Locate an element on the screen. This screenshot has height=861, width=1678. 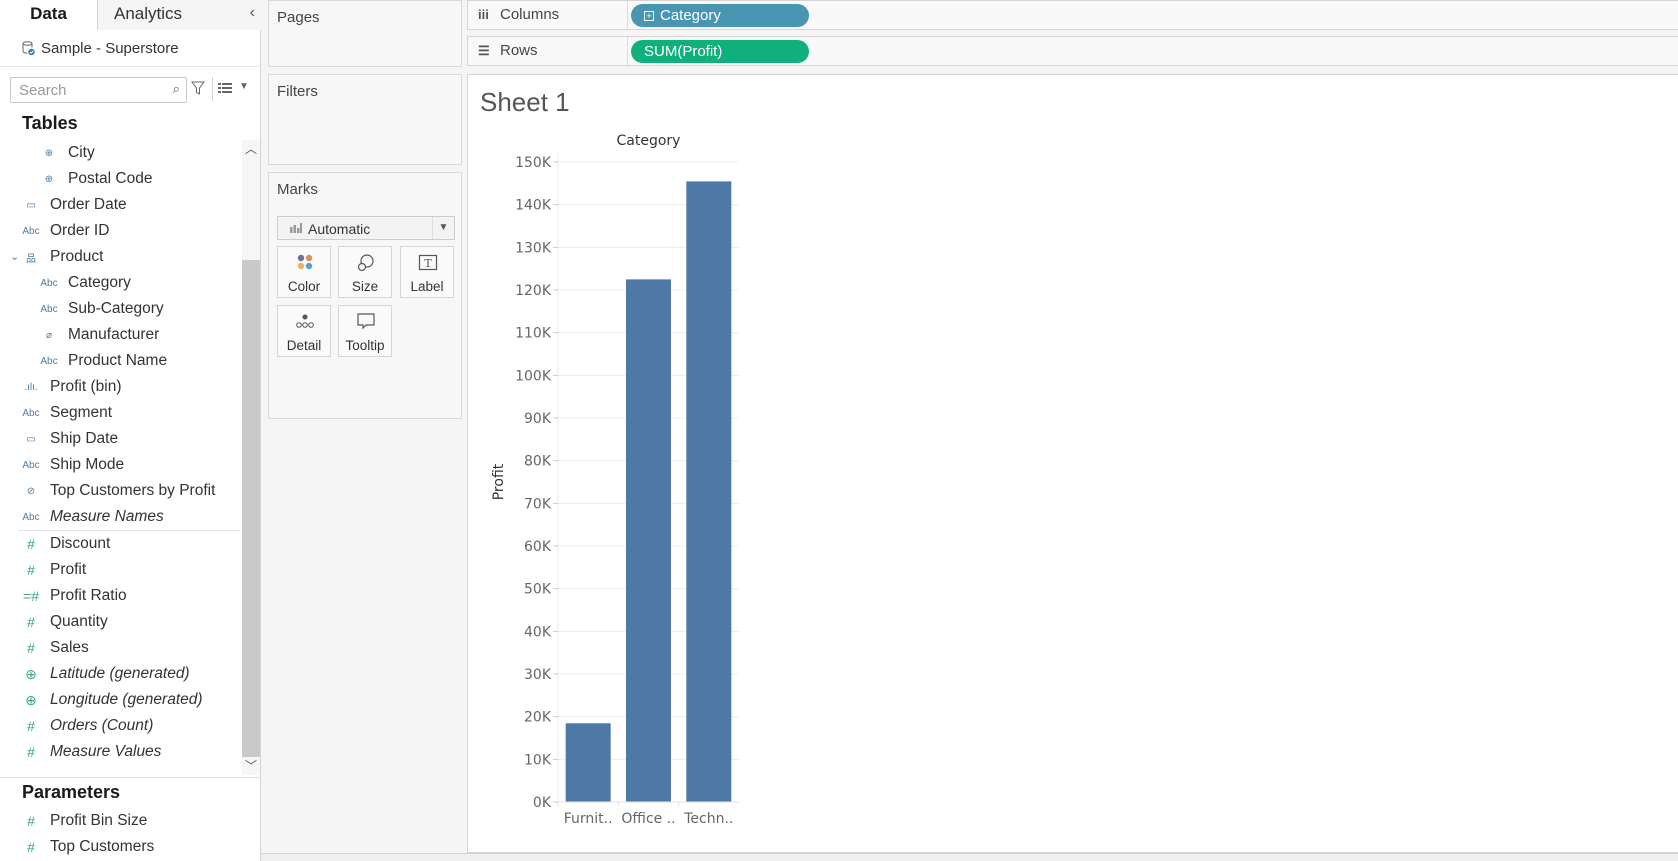
field-label: Profit Bin Size is located at coordinates (99, 820).